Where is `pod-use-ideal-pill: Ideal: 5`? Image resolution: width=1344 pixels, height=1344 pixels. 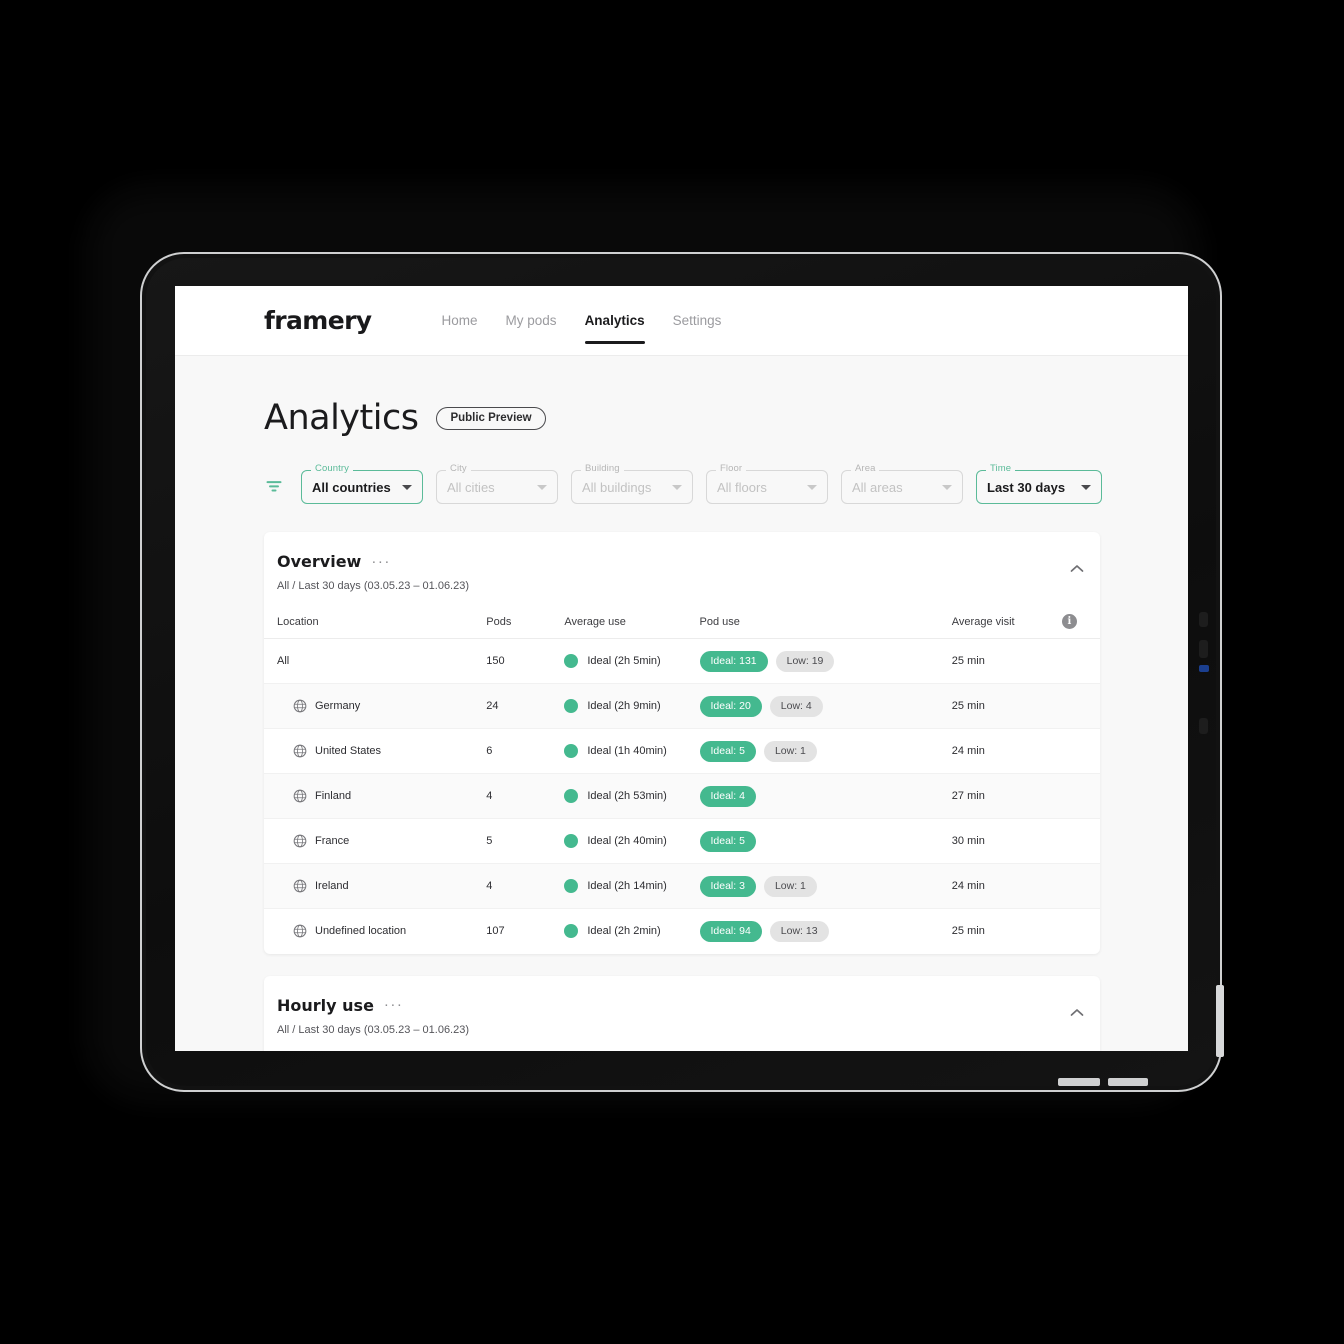 pod-use-ideal-pill: Ideal: 5 is located at coordinates (727, 751).